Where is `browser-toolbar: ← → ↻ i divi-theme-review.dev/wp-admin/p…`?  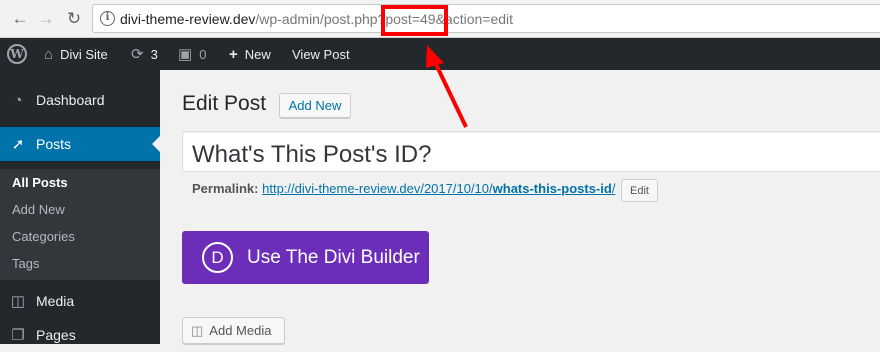
browser-toolbar: ← → ↻ i divi-theme-review.dev/wp-admin/p… is located at coordinates (440, 19).